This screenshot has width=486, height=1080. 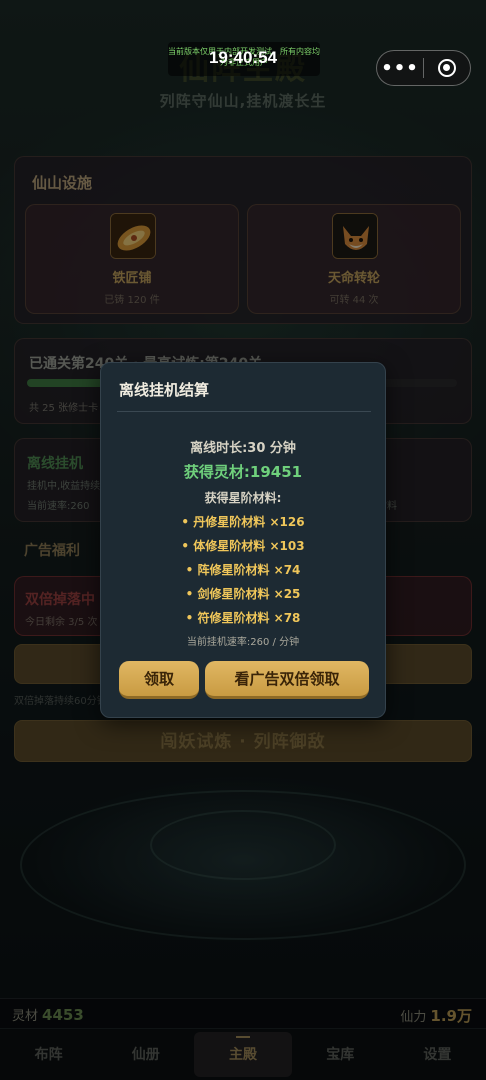 What do you see at coordinates (243, 618) in the screenshot?
I see `material-item: • 符修星阶材料 ×78` at bounding box center [243, 618].